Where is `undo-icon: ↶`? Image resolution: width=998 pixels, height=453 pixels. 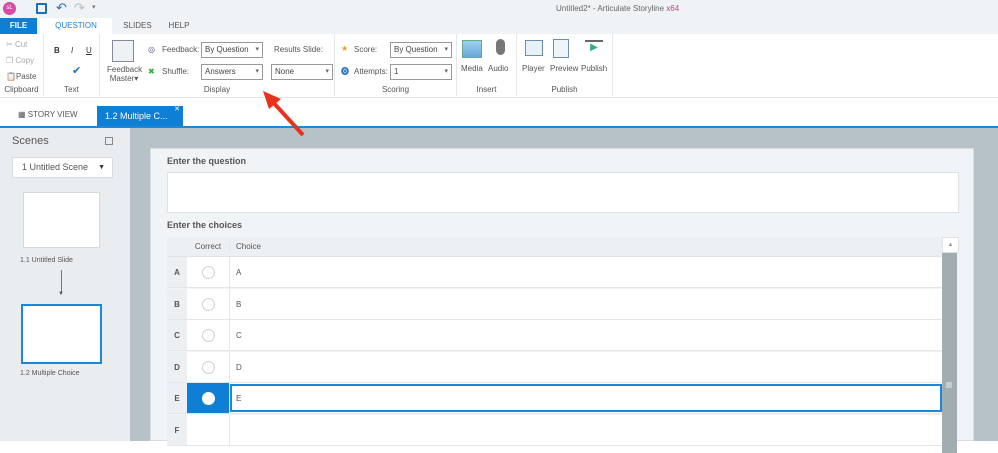
undo-icon: ↶ is located at coordinates (61, 8).